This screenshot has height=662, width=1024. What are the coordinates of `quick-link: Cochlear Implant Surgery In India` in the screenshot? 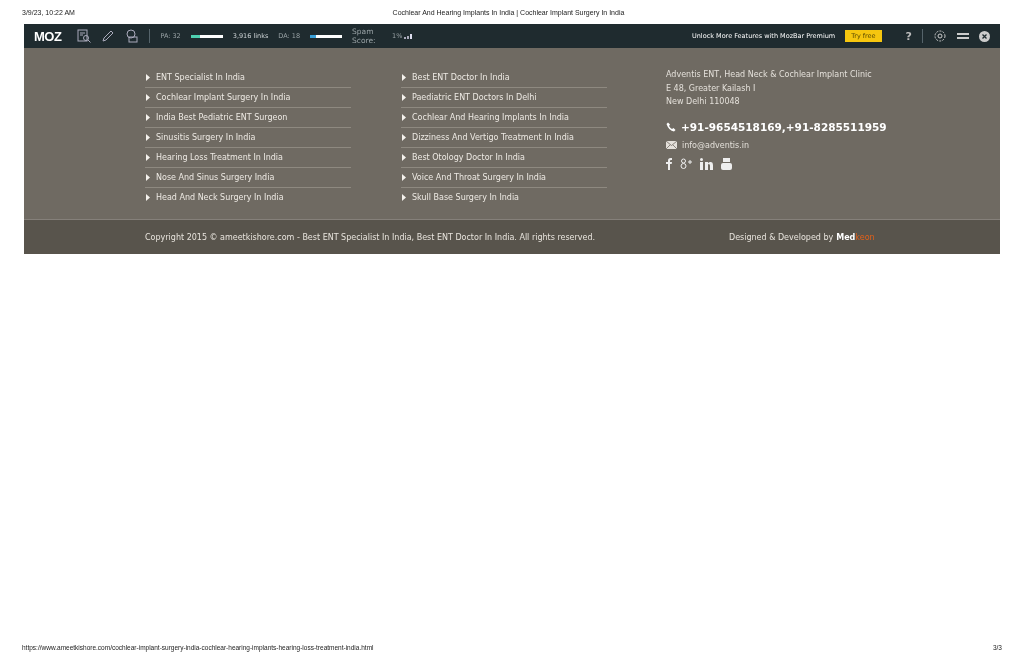 It's located at (248, 98).